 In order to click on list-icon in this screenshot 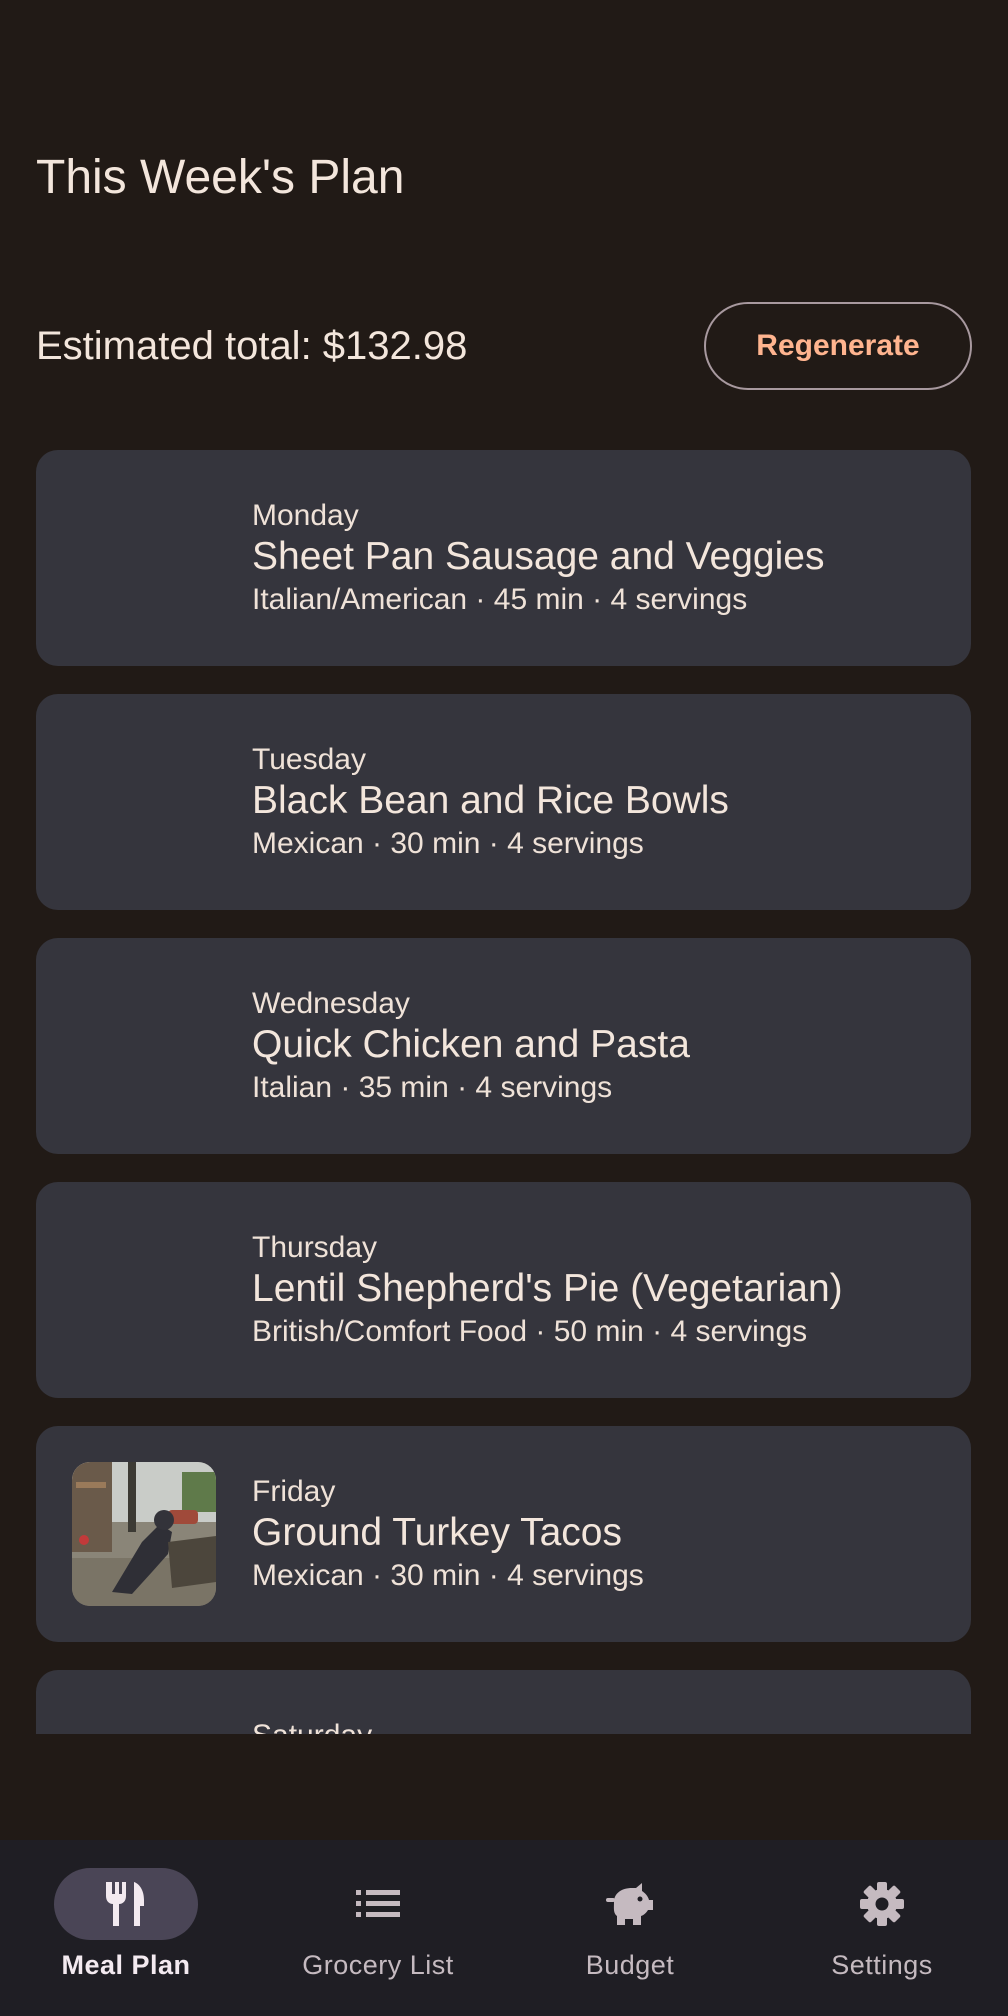, I will do `click(378, 1903)`.